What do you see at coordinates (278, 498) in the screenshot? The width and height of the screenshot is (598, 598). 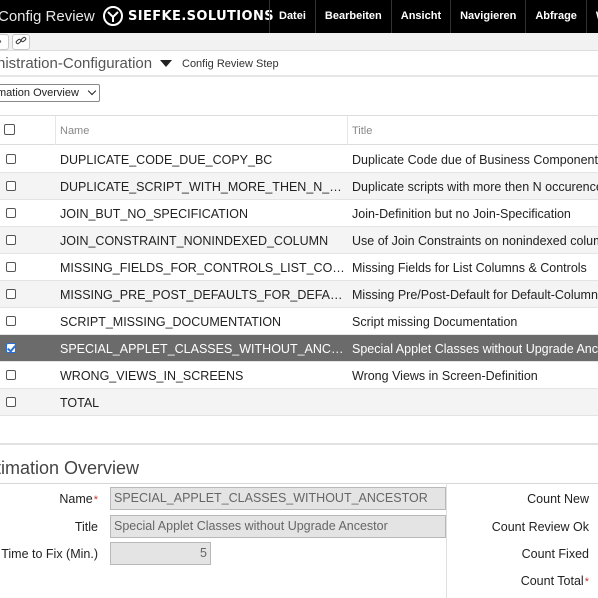 I see `name-field: SPECIAL_APPLET_CLASSES_WITHOUT_ANCESTOR` at bounding box center [278, 498].